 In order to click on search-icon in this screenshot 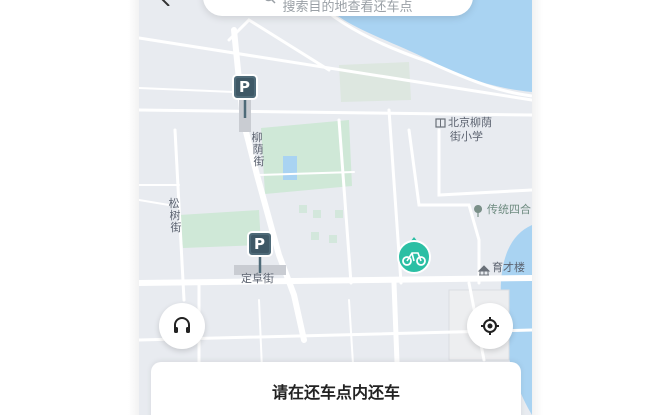, I will do `click(271, 2)`.